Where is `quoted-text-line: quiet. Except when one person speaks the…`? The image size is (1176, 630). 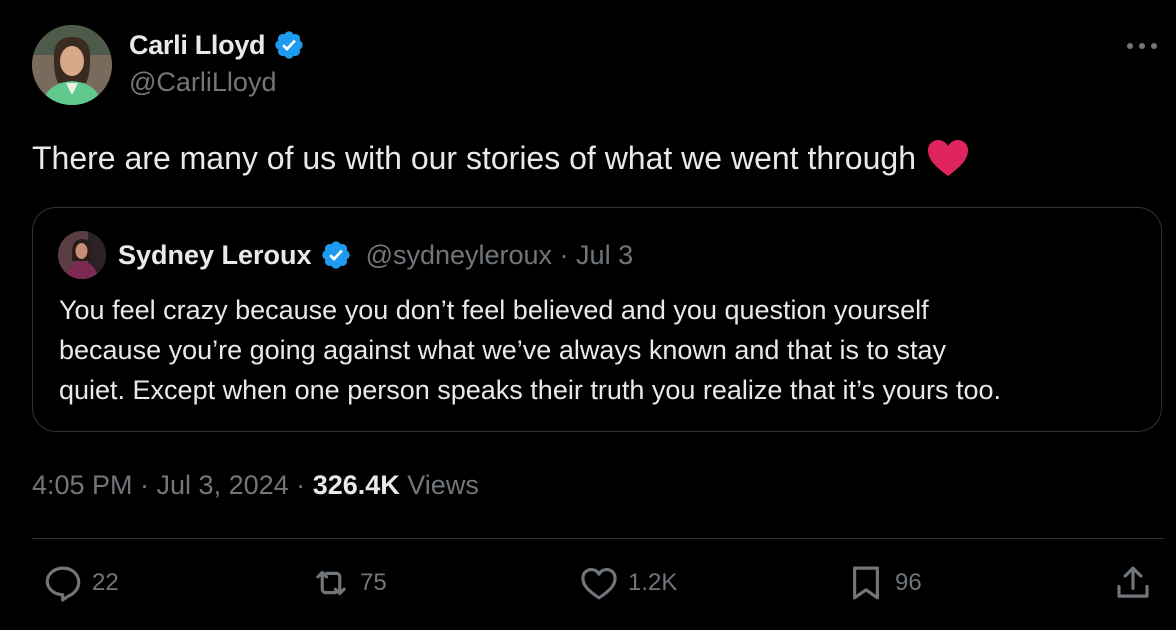 quoted-text-line: quiet. Except when one person speaks the… is located at coordinates (530, 390).